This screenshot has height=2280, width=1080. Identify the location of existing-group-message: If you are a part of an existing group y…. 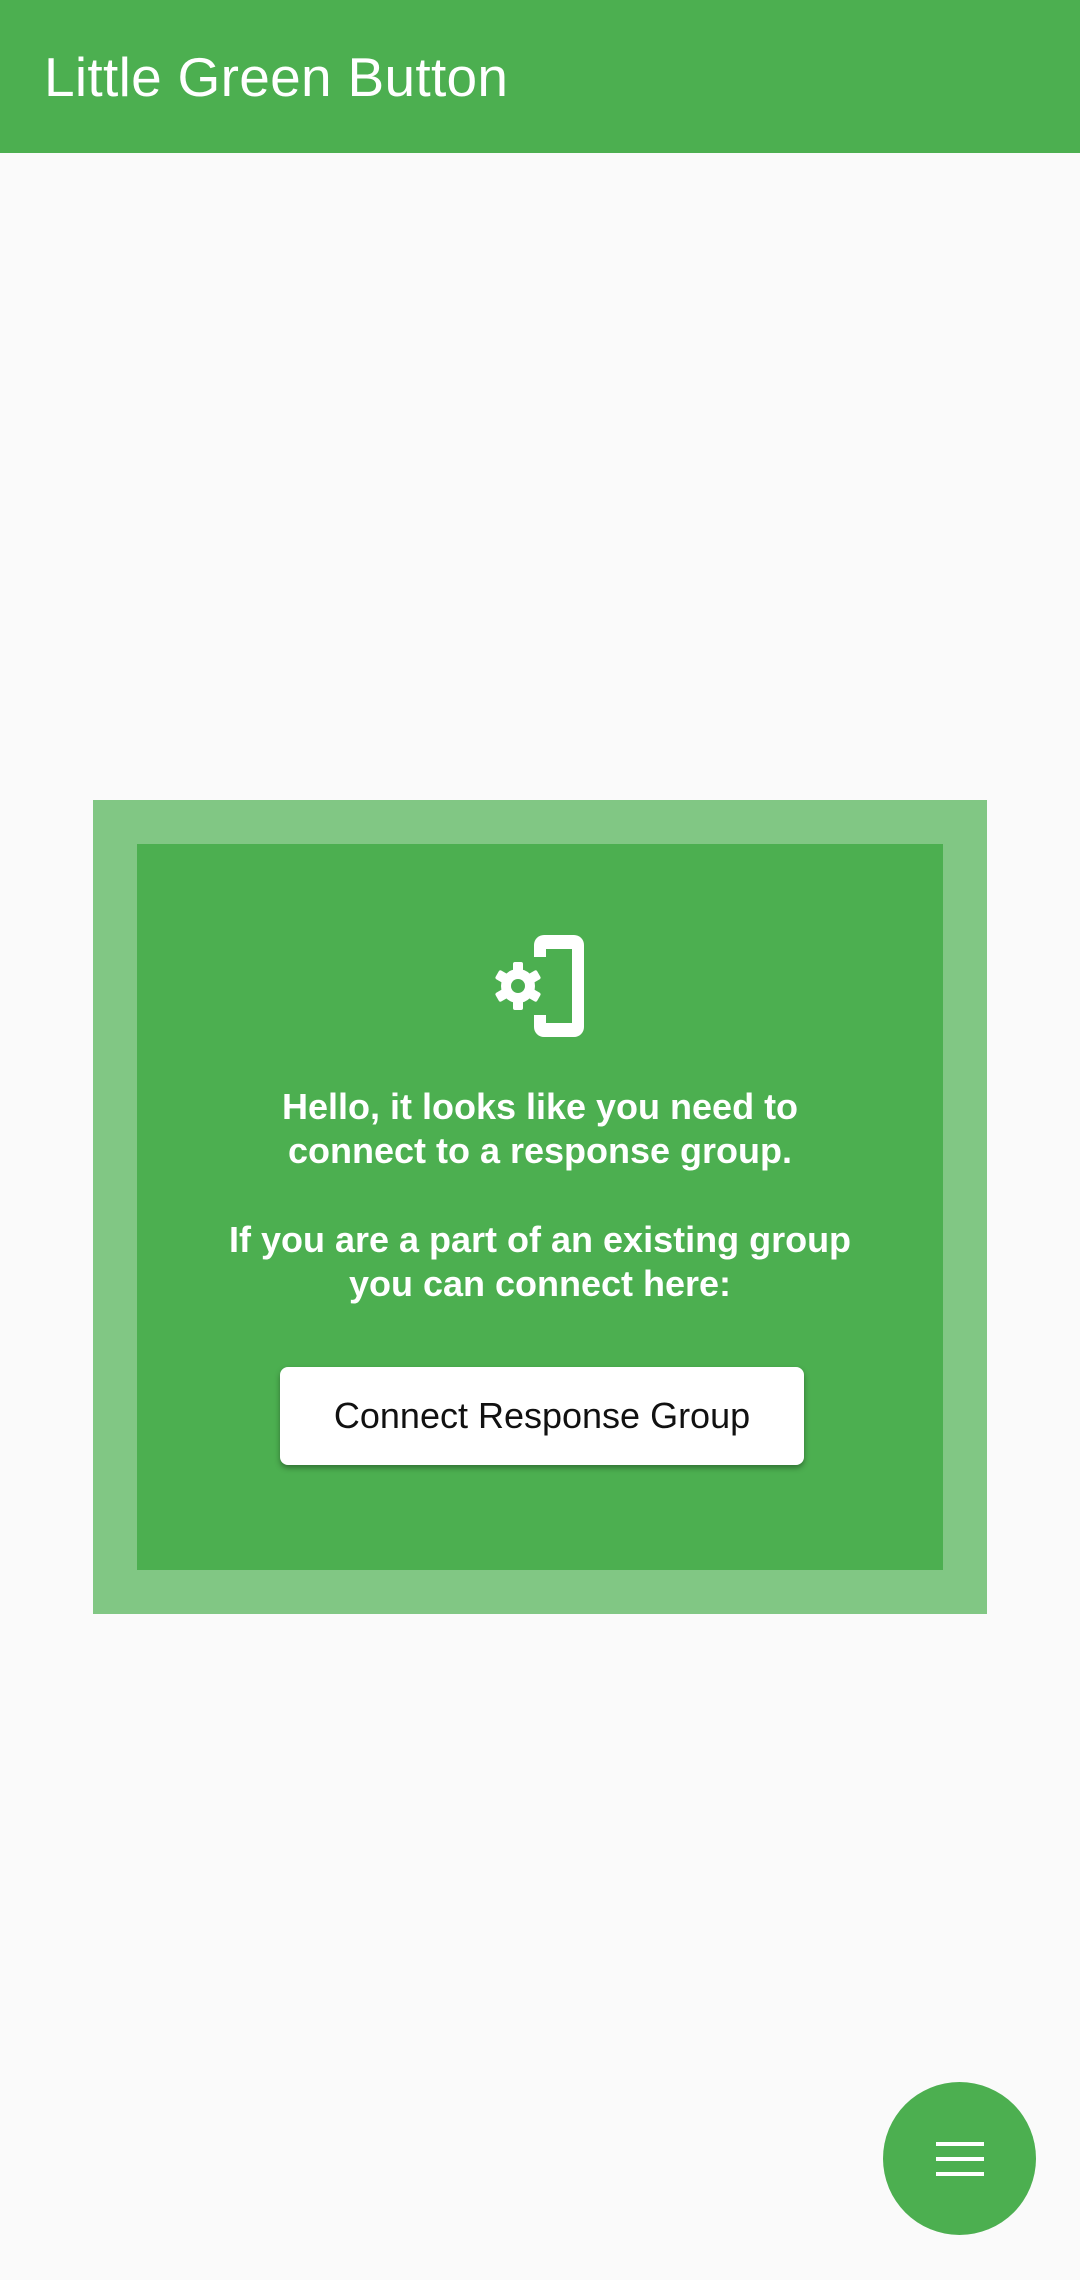
(540, 1262).